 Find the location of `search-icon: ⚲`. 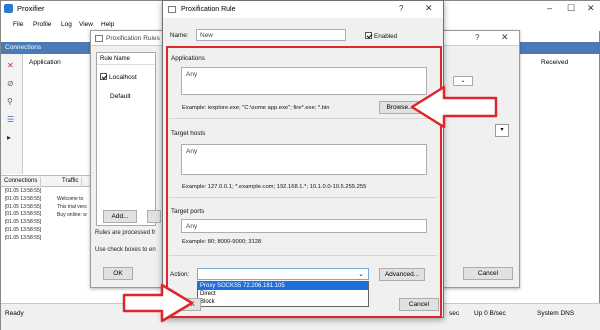

search-icon: ⚲ is located at coordinates (10, 102).